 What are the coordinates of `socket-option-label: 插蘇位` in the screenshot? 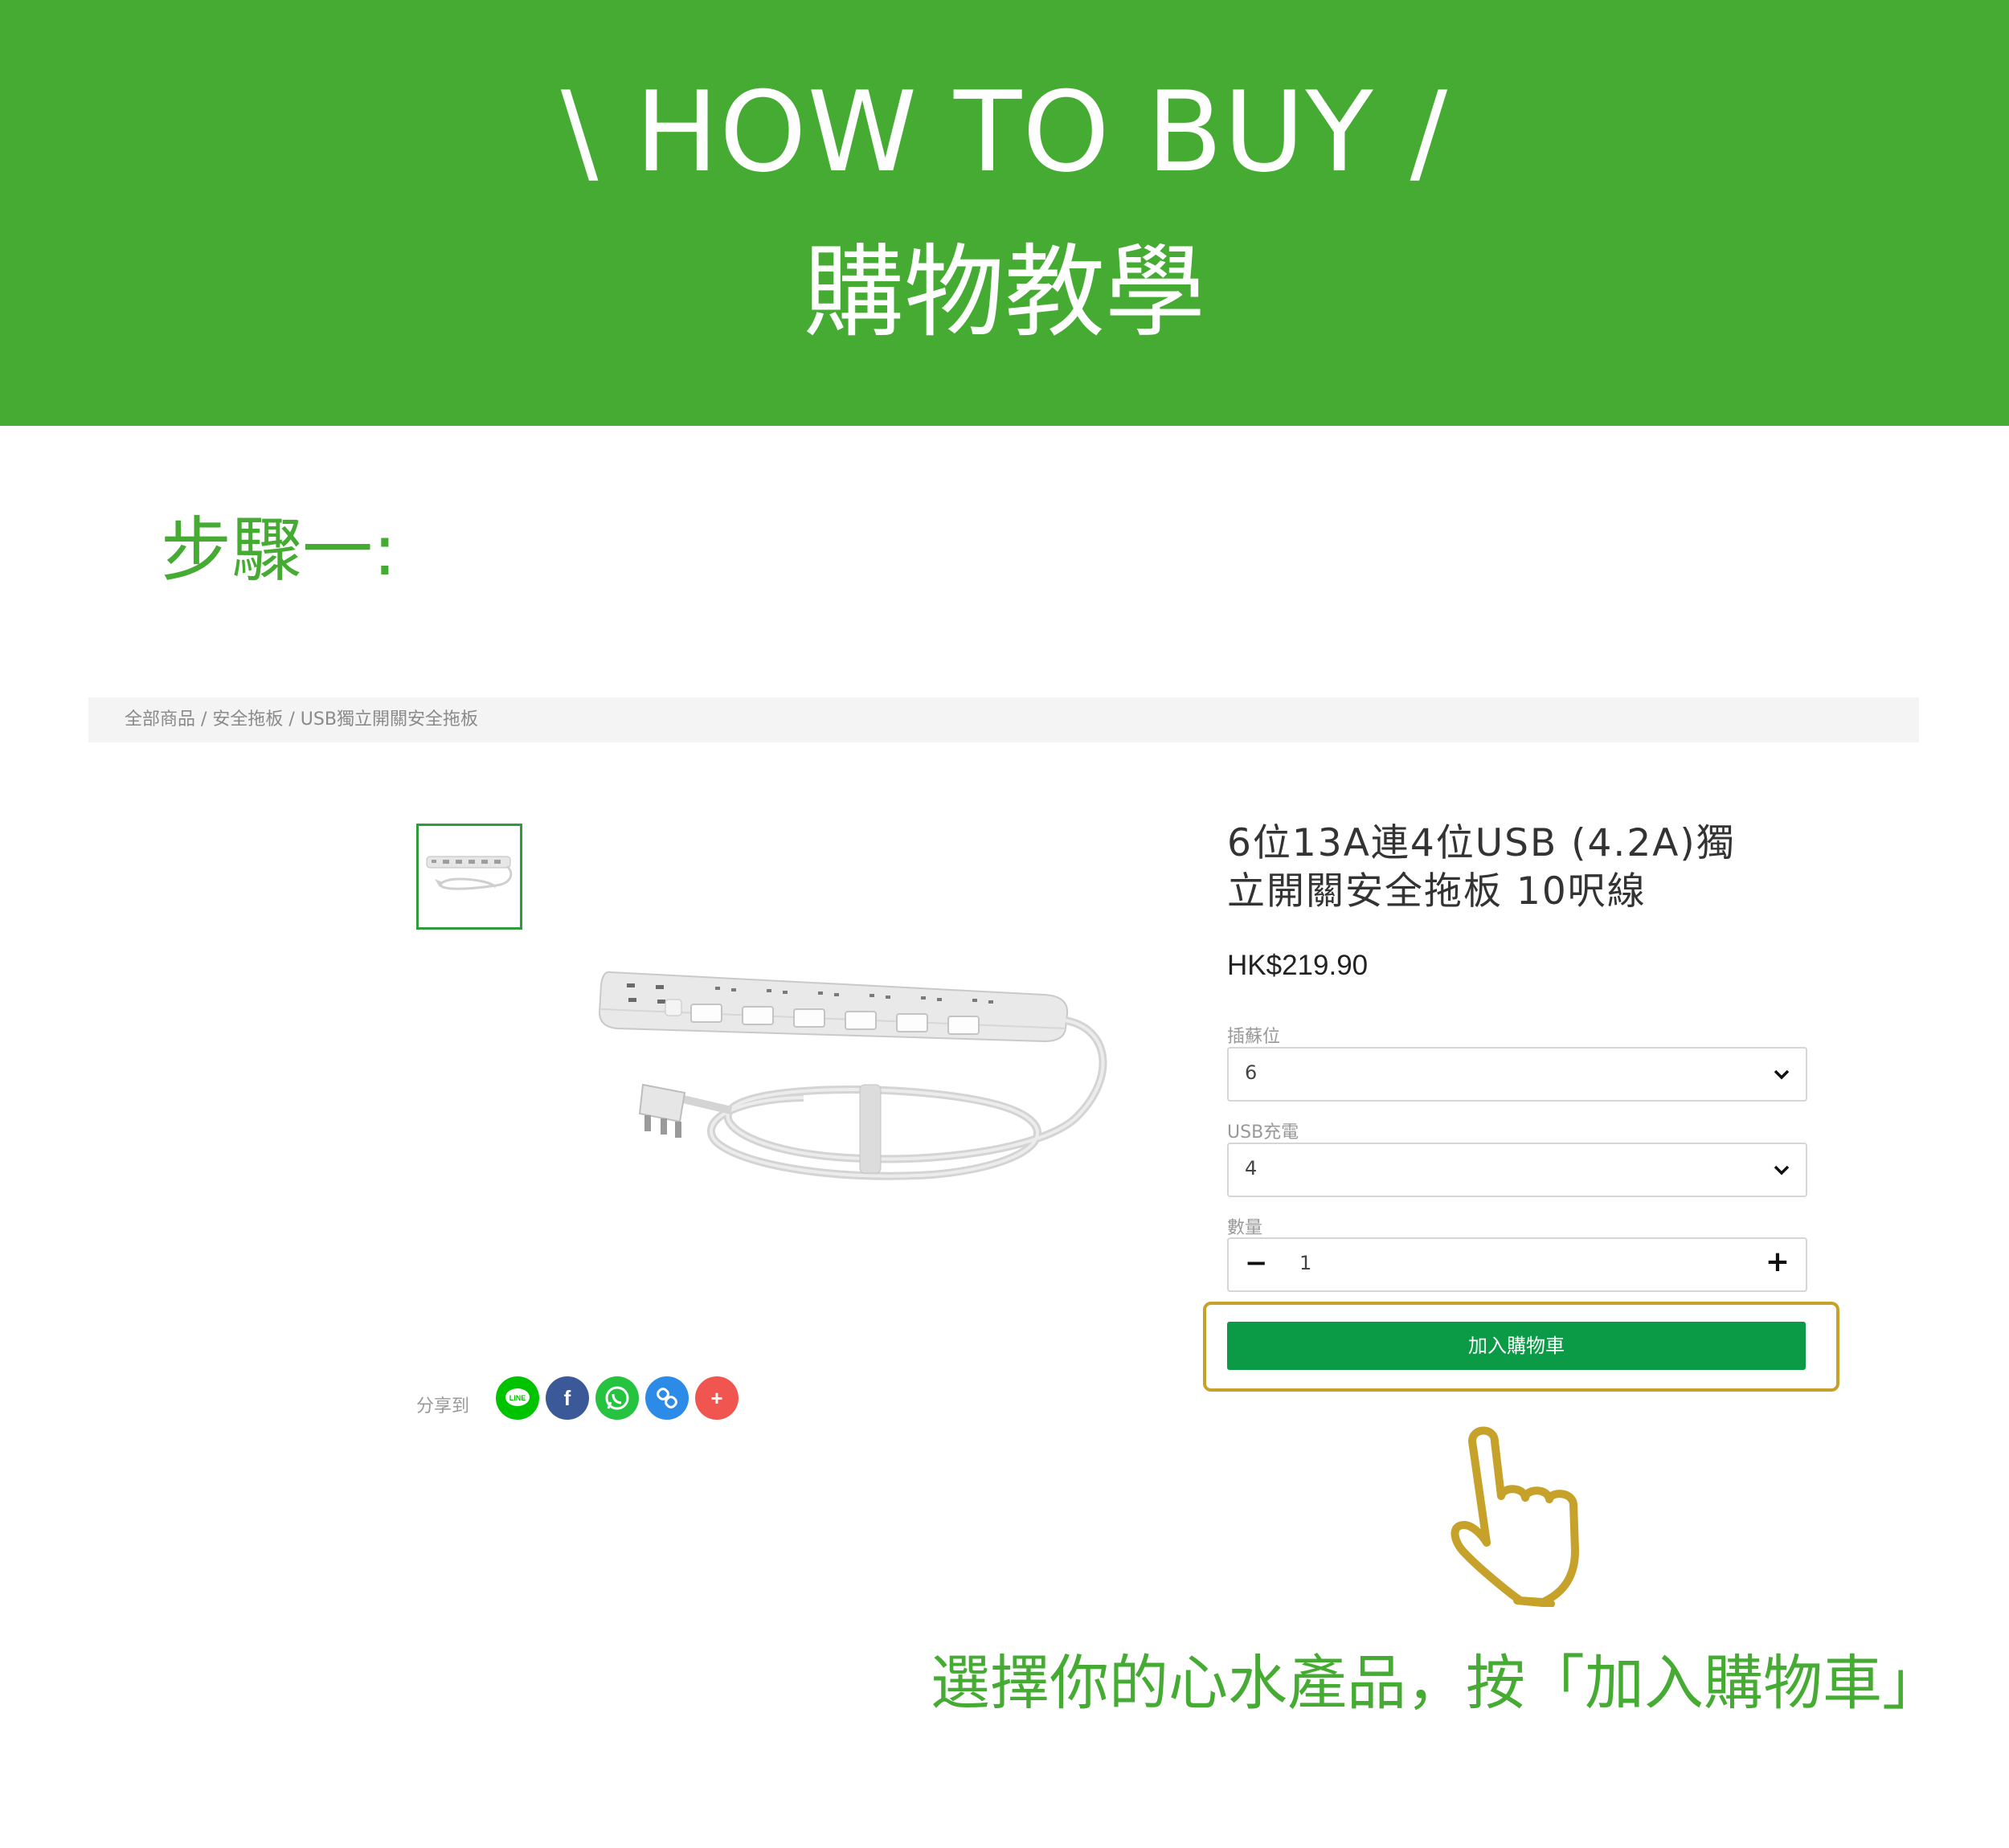 It's located at (1254, 1037).